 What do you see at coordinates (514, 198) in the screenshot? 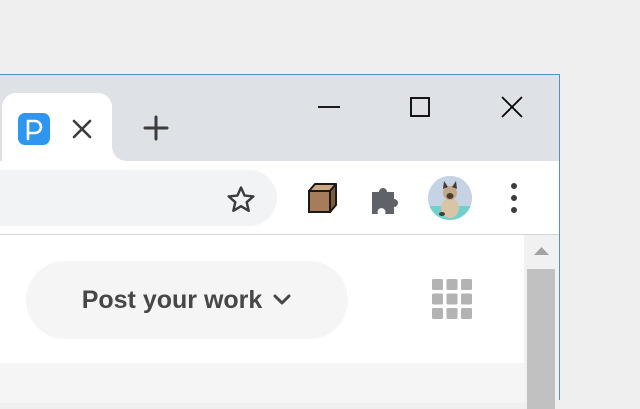
I see `kebab-menu-icon` at bounding box center [514, 198].